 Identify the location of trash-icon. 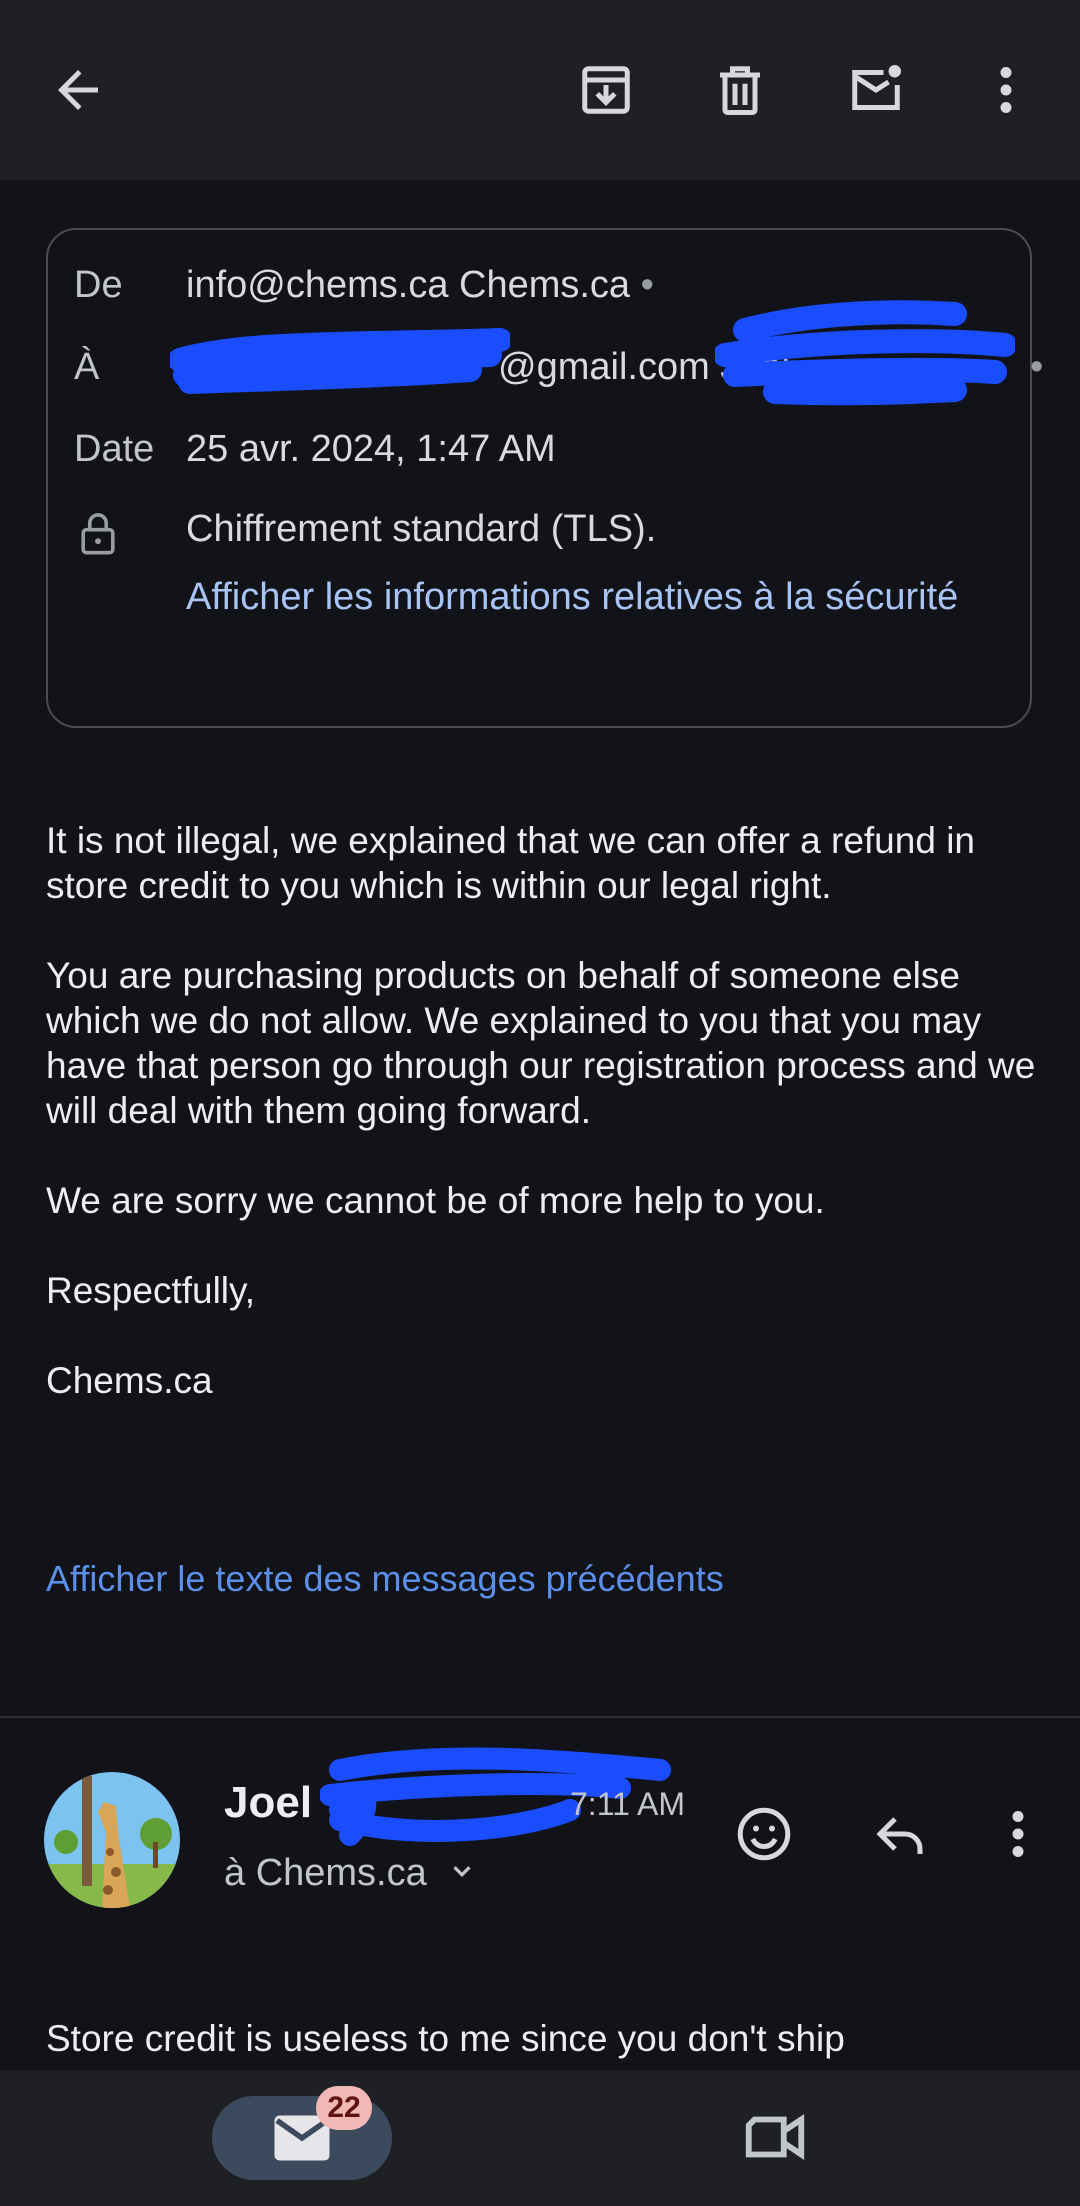
(740, 90).